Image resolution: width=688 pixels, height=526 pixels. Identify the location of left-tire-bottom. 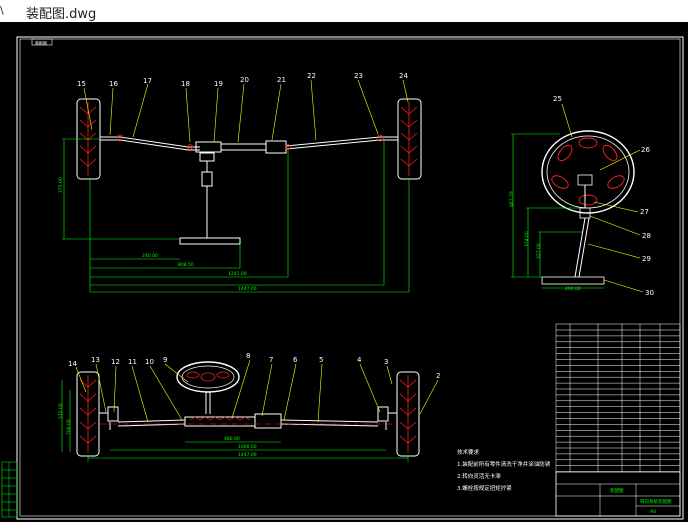
(88, 414).